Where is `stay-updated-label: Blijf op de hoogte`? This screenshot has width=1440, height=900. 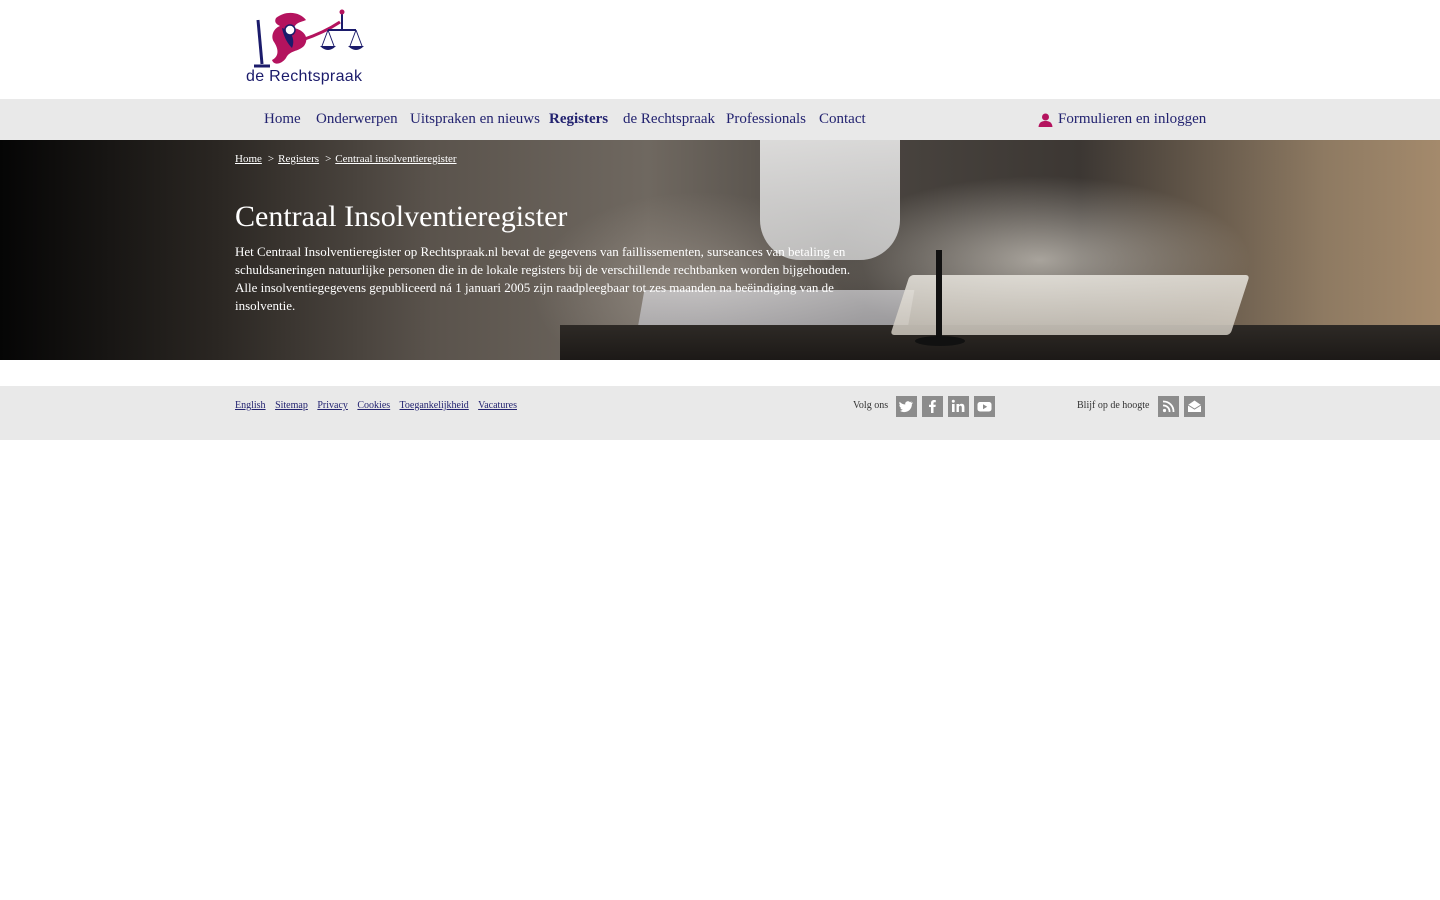 stay-updated-label: Blijf op de hoogte is located at coordinates (1113, 405).